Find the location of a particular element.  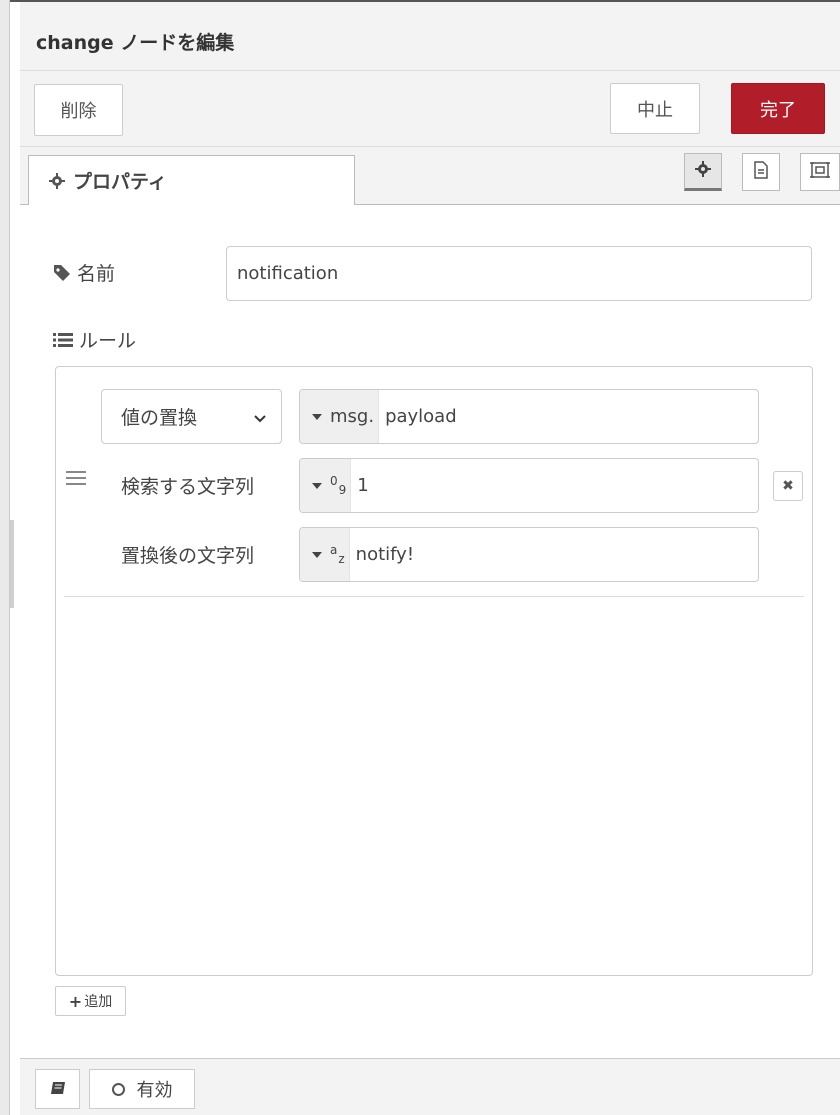

rule-action-select: 値の置換 is located at coordinates (191, 416).